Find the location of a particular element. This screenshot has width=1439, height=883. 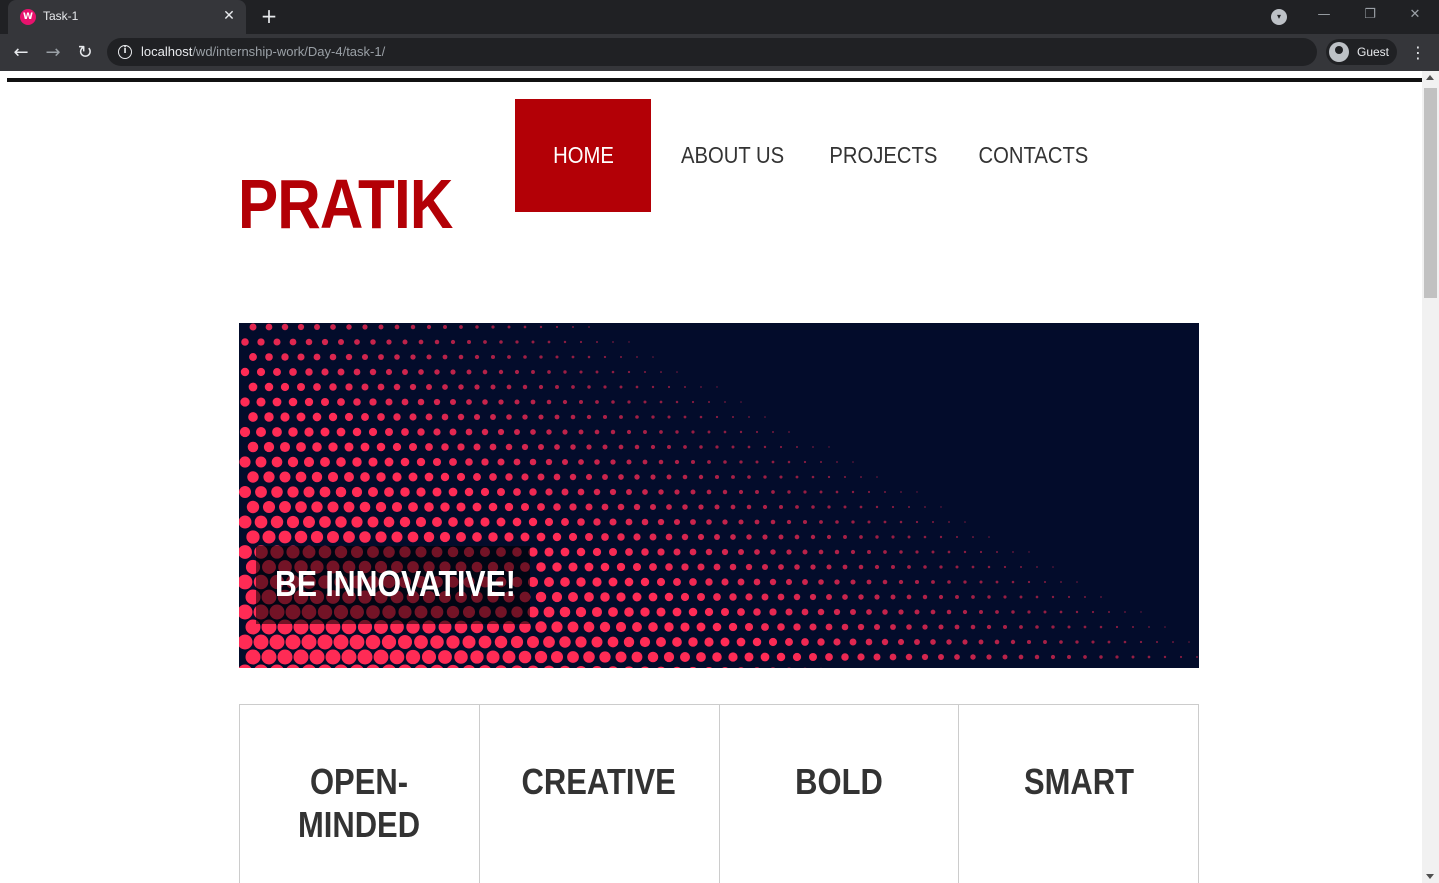

feature-title: BOLD is located at coordinates (839, 781).